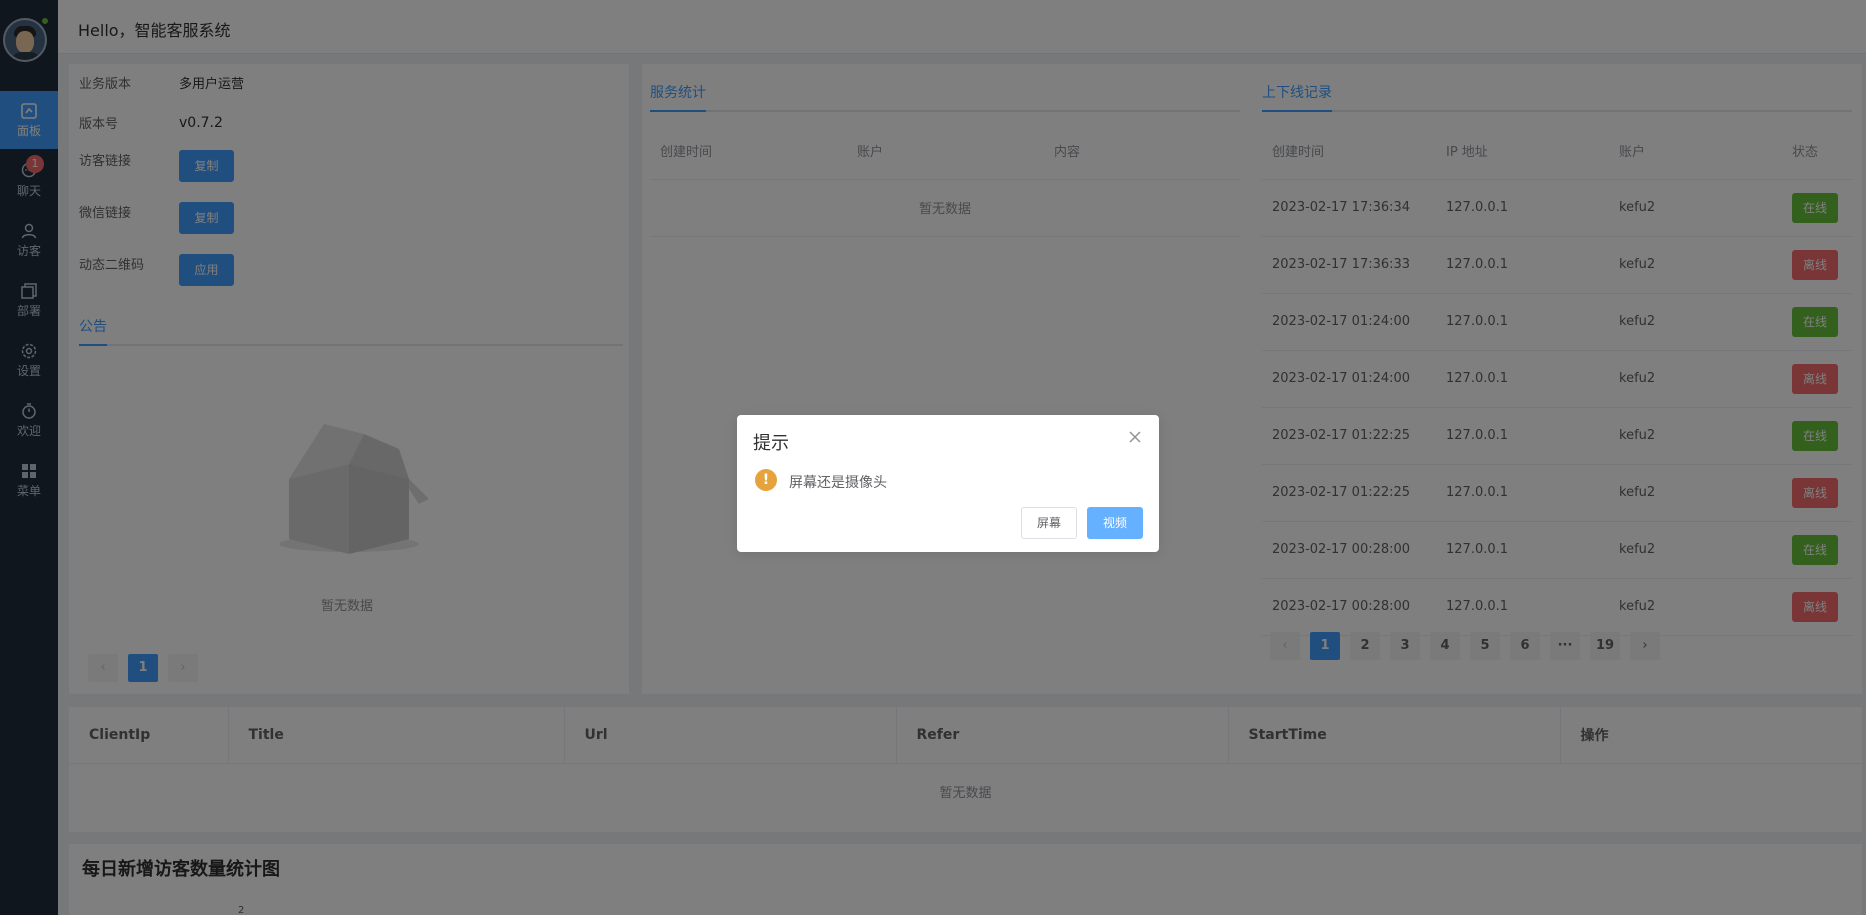 This screenshot has width=1866, height=915. What do you see at coordinates (771, 443) in the screenshot?
I see `dialog-title: 提示` at bounding box center [771, 443].